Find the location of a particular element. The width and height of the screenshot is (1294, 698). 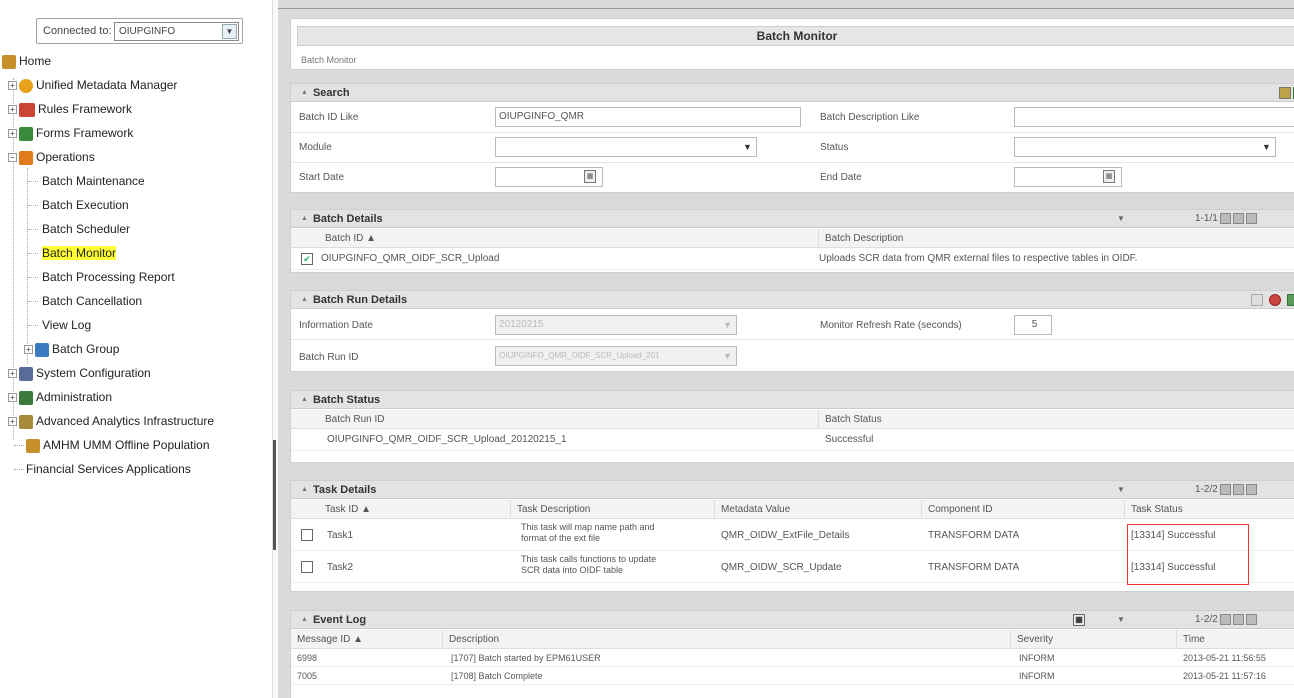

tree-item-umm: + Unified Metadata Manager is located at coordinates (92, 85).